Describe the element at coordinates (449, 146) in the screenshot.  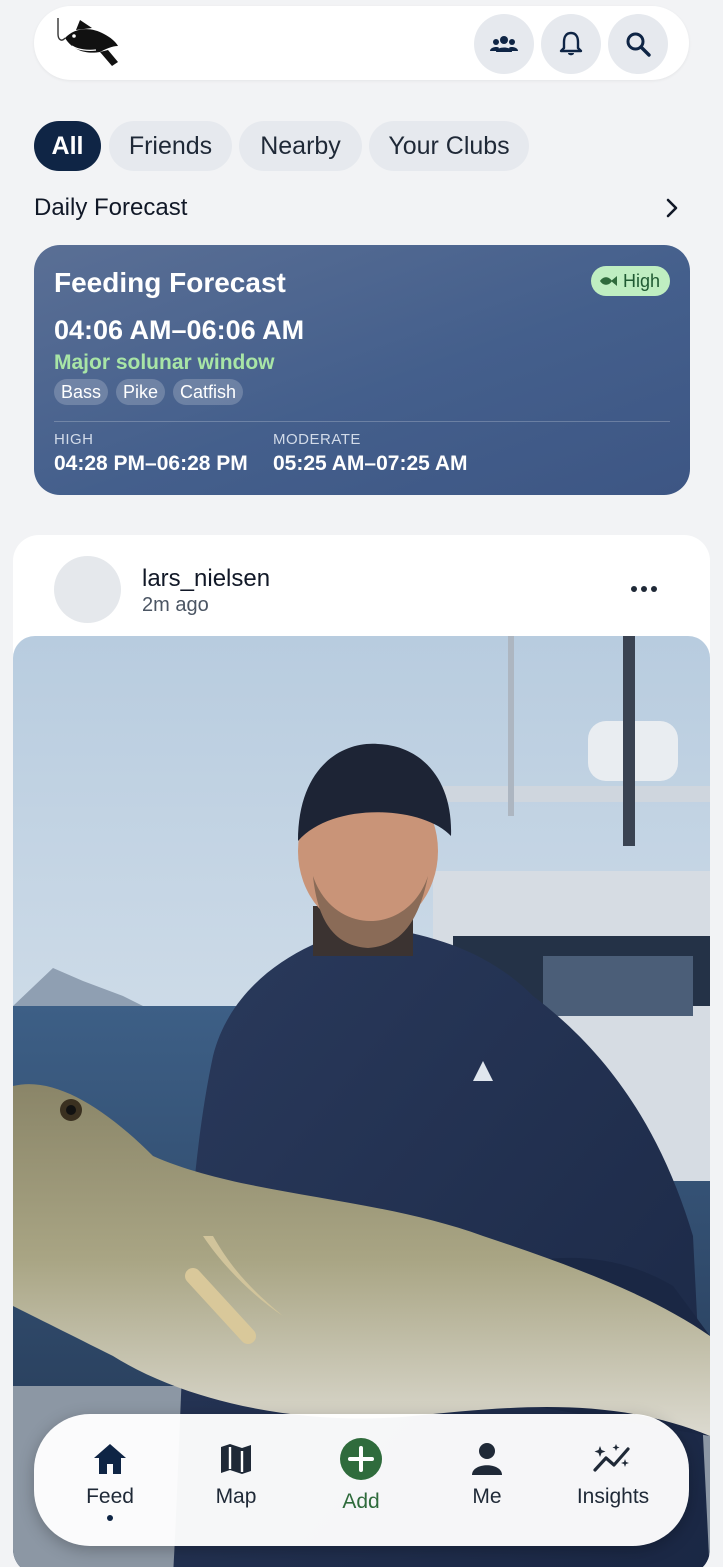
I see `filter-your-clubs: Your Clubs` at that location.